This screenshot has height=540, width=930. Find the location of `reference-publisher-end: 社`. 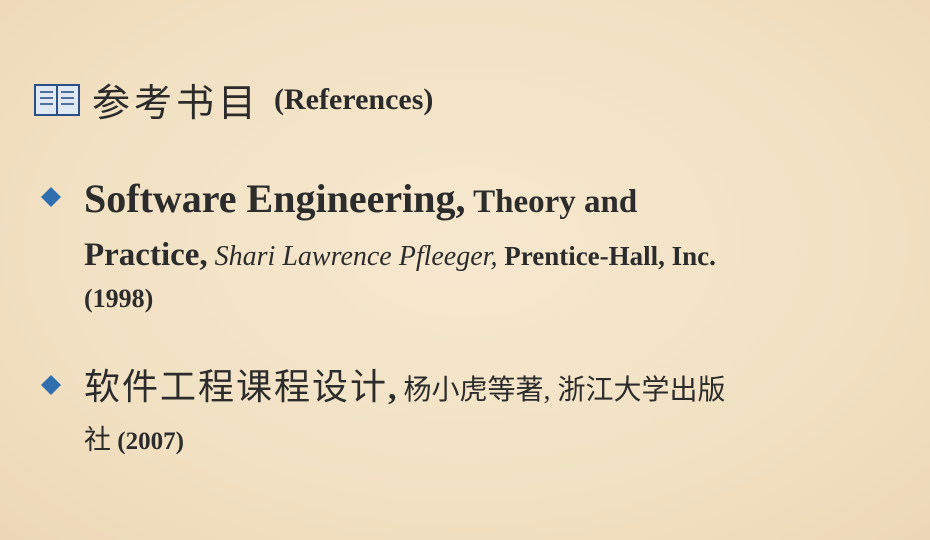

reference-publisher-end: 社 is located at coordinates (97, 440).